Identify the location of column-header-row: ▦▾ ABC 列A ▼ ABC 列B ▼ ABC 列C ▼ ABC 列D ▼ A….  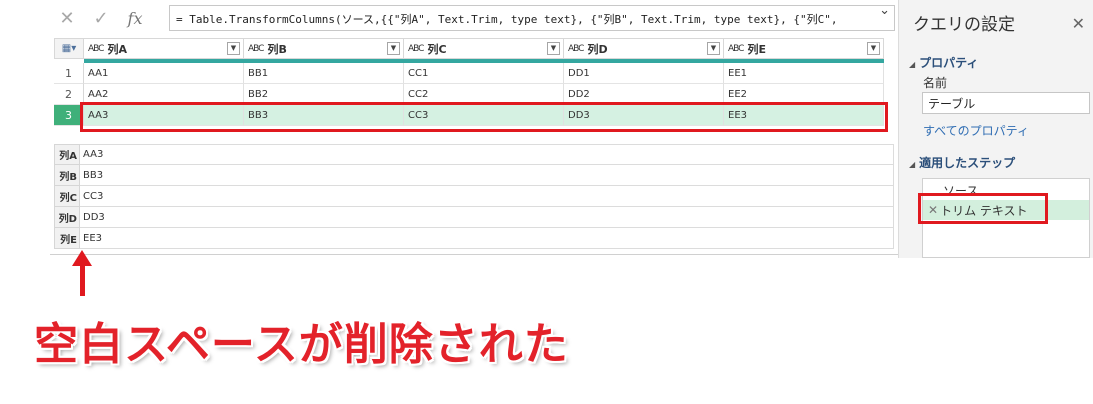
(469, 48).